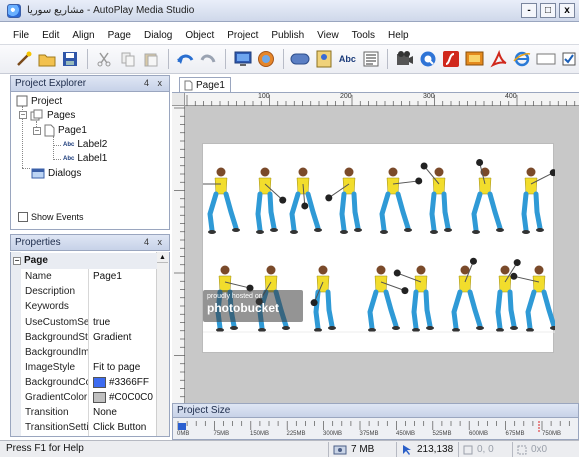 This screenshot has height=457, width=579. What do you see at coordinates (50, 435) in the screenshot?
I see `property-name: InheritBackgro` at bounding box center [50, 435].